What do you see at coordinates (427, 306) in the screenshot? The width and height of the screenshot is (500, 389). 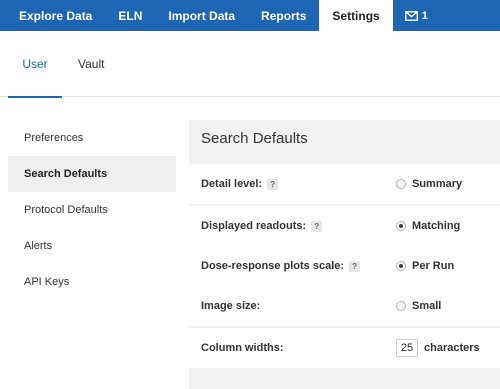 I see `small-option-label: Small` at bounding box center [427, 306].